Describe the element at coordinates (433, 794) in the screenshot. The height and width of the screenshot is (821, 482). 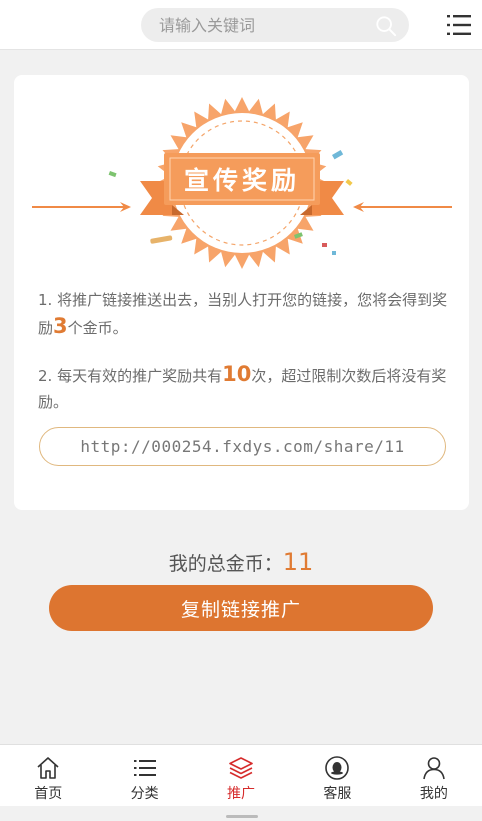
I see `nav-label-mine: 我的` at that location.